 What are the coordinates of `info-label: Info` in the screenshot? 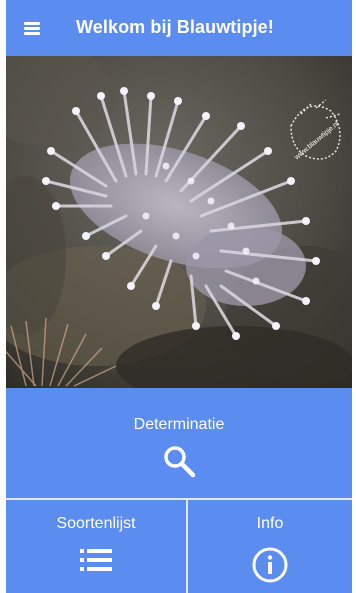 It's located at (270, 523).